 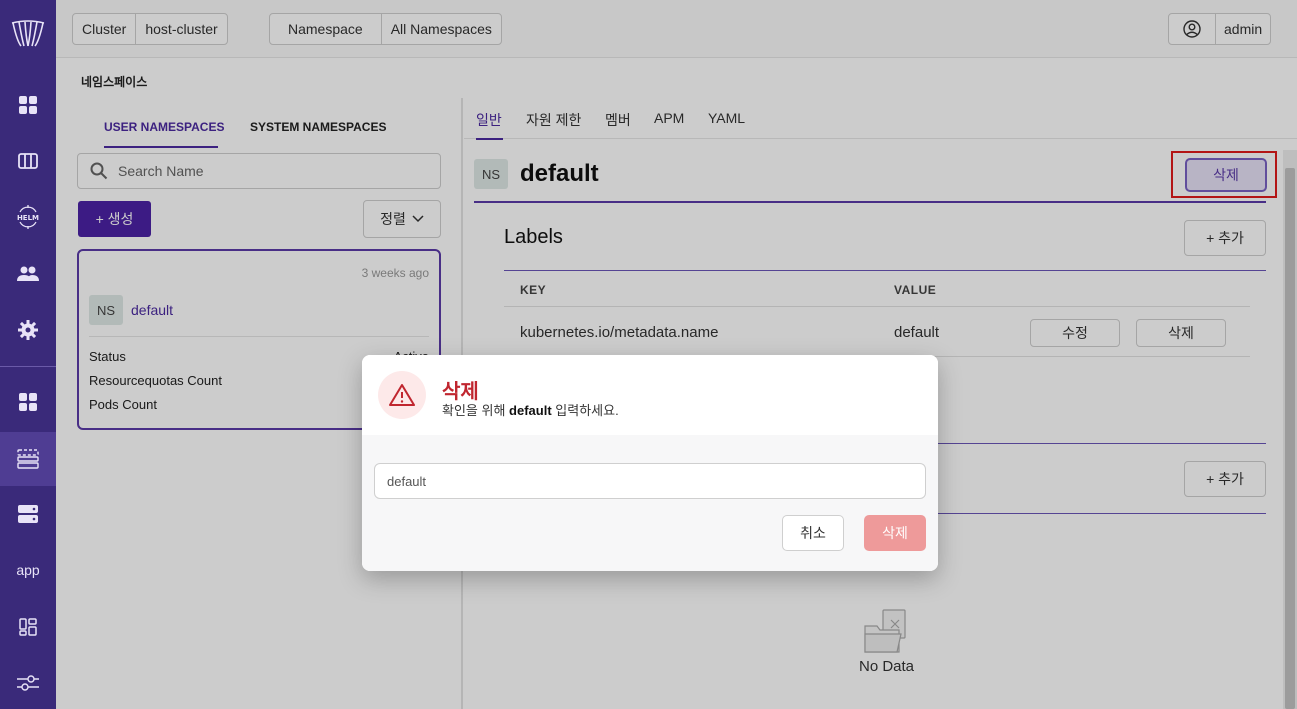 I want to click on widgets-icon, so click(x=28, y=627).